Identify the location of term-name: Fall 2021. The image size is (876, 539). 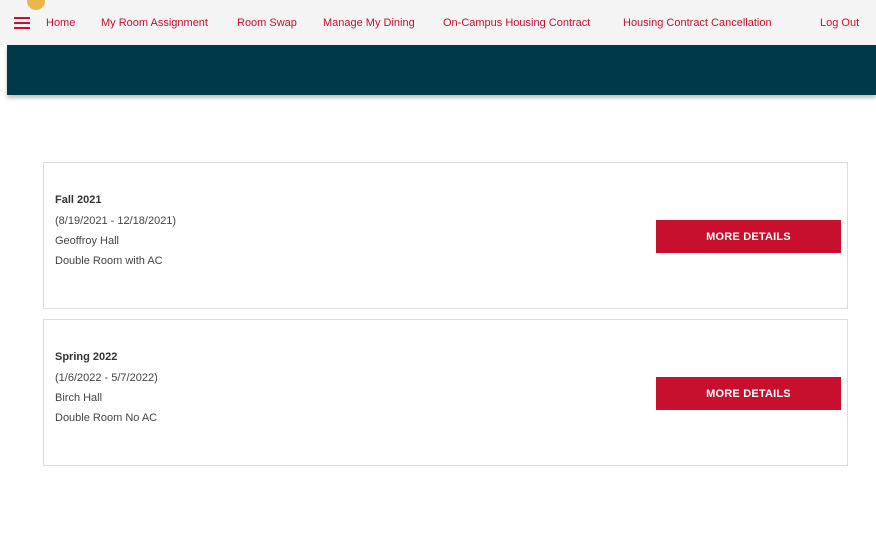
(78, 200).